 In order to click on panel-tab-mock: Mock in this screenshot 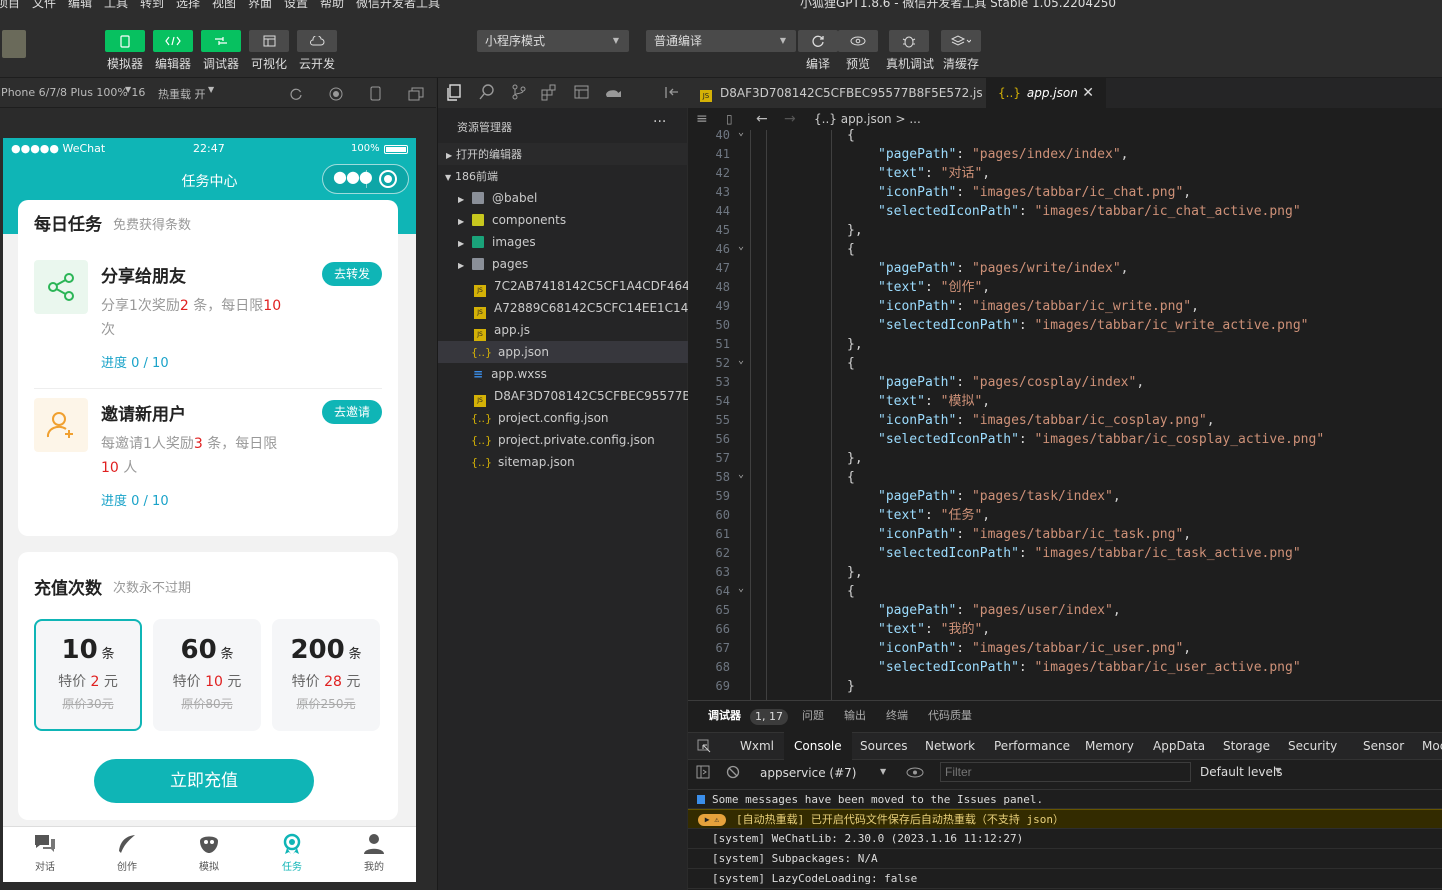, I will do `click(1432, 746)`.